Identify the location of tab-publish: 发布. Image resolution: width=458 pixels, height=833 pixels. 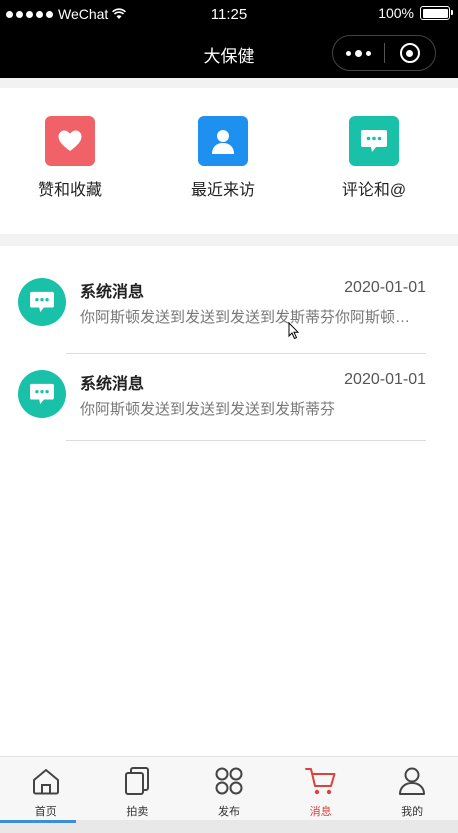
(229, 788).